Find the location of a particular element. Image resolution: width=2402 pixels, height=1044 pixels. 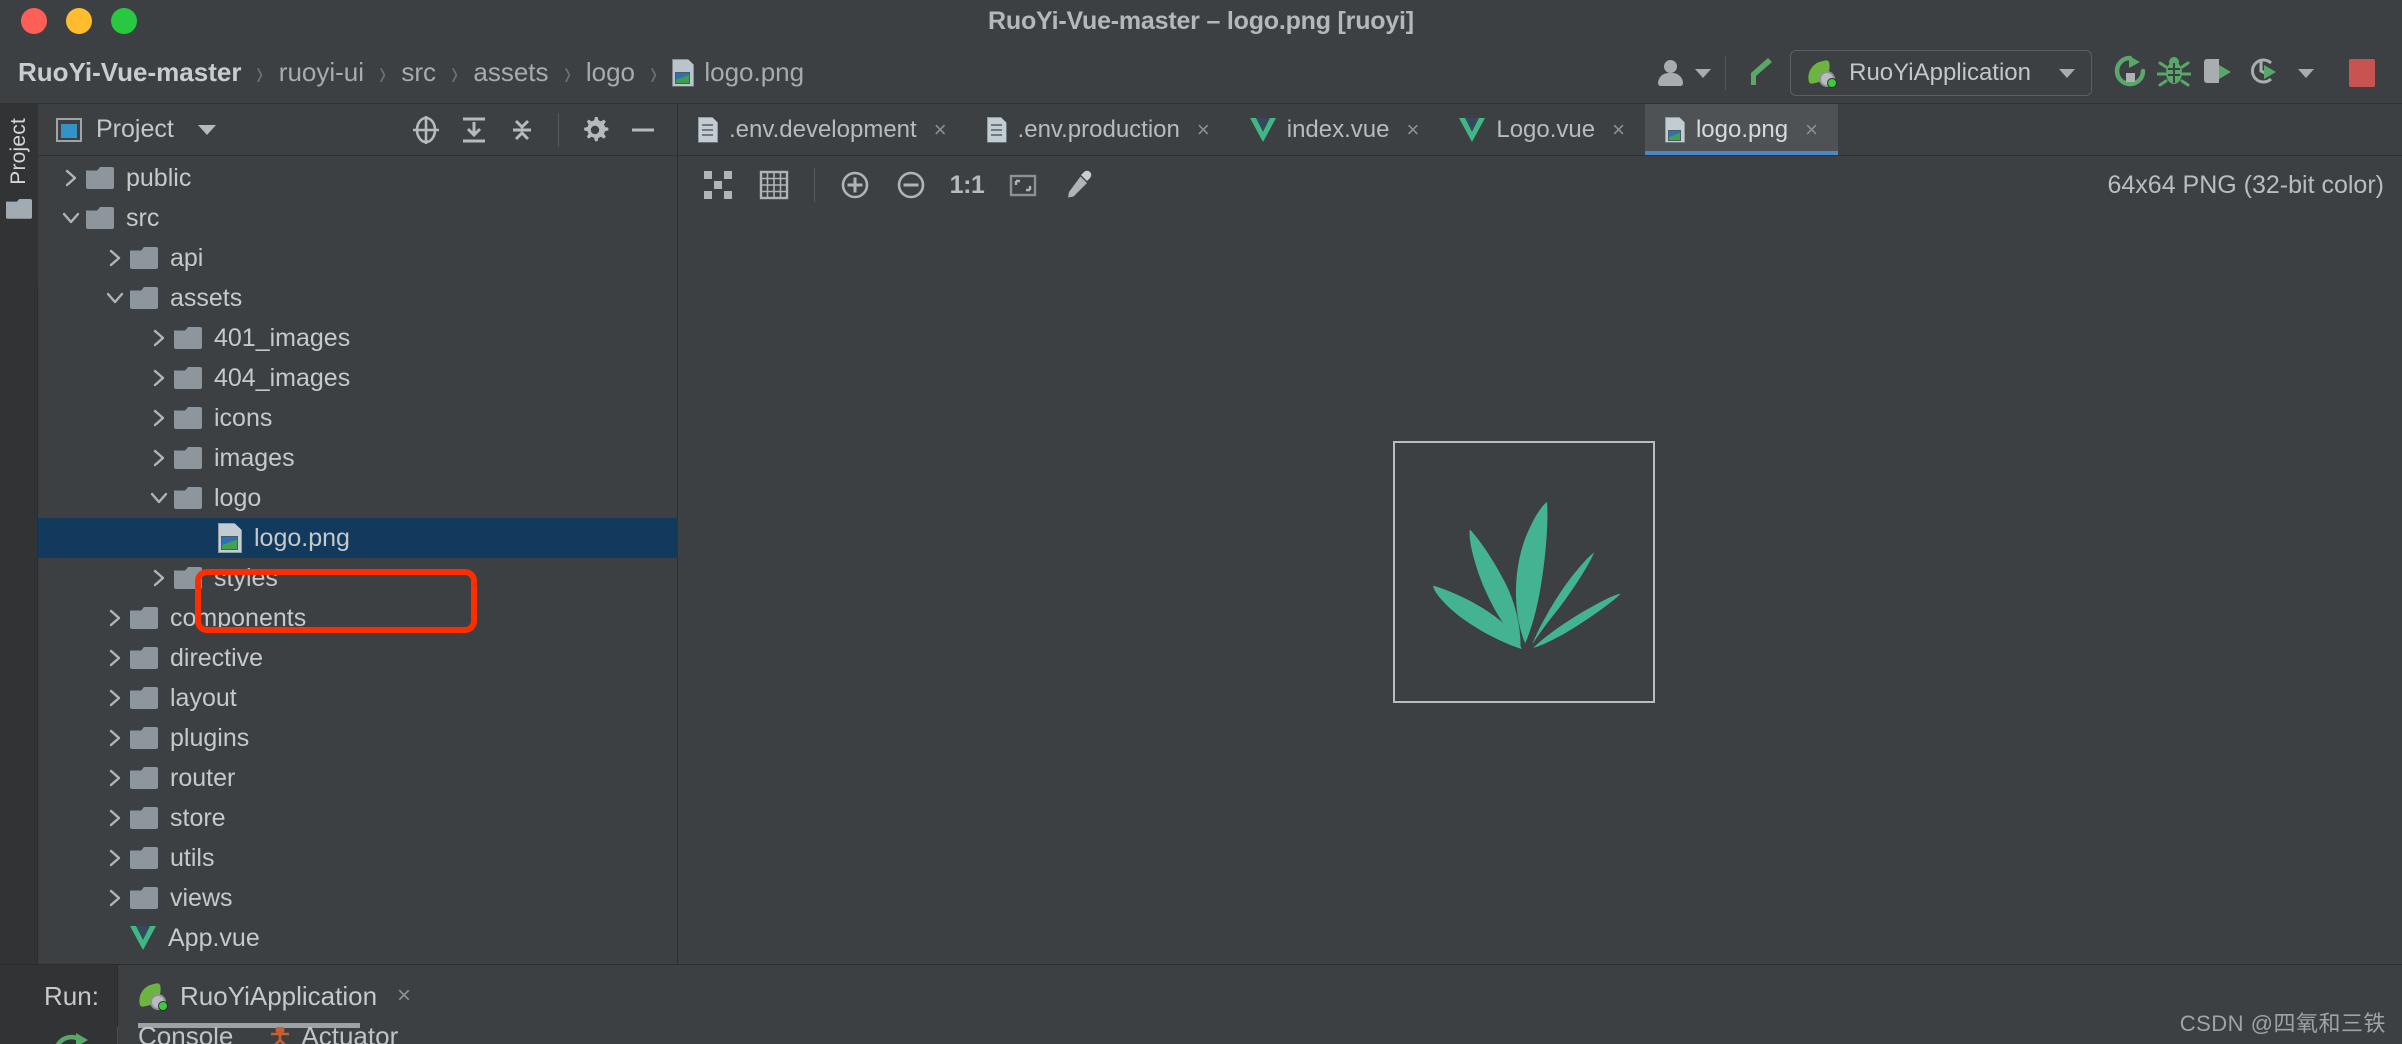

editor-tab-index-vue: index.vue × is located at coordinates (1335, 129).